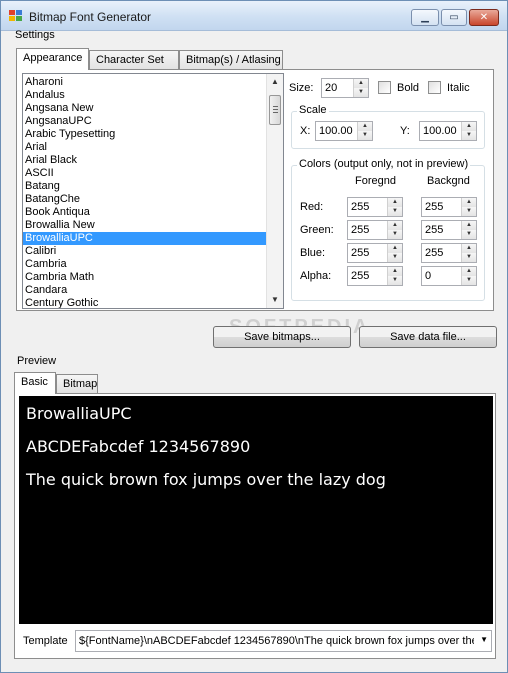 The width and height of the screenshot is (508, 673). Describe the element at coordinates (145, 147) in the screenshot. I see `list-item: Arial` at that location.